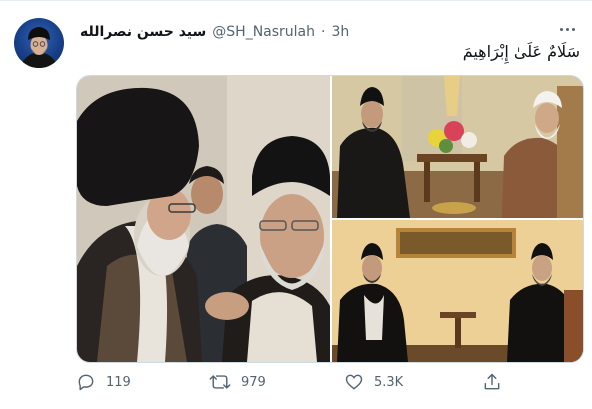 The image size is (592, 409). I want to click on tweet-header: سید حسن نصرالله @SH_Nasrulah · 3h, so click(214, 32).